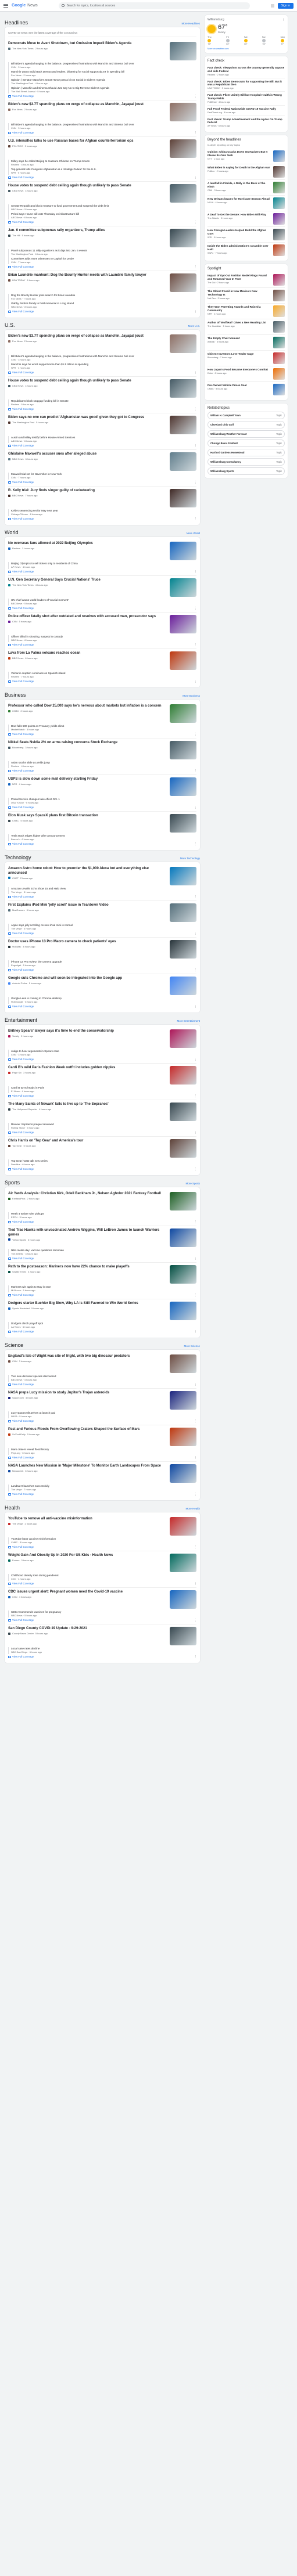 The width and height of the screenshot is (297, 2576). What do you see at coordinates (16, 235) in the screenshot?
I see `source-name: The Hill` at bounding box center [16, 235].